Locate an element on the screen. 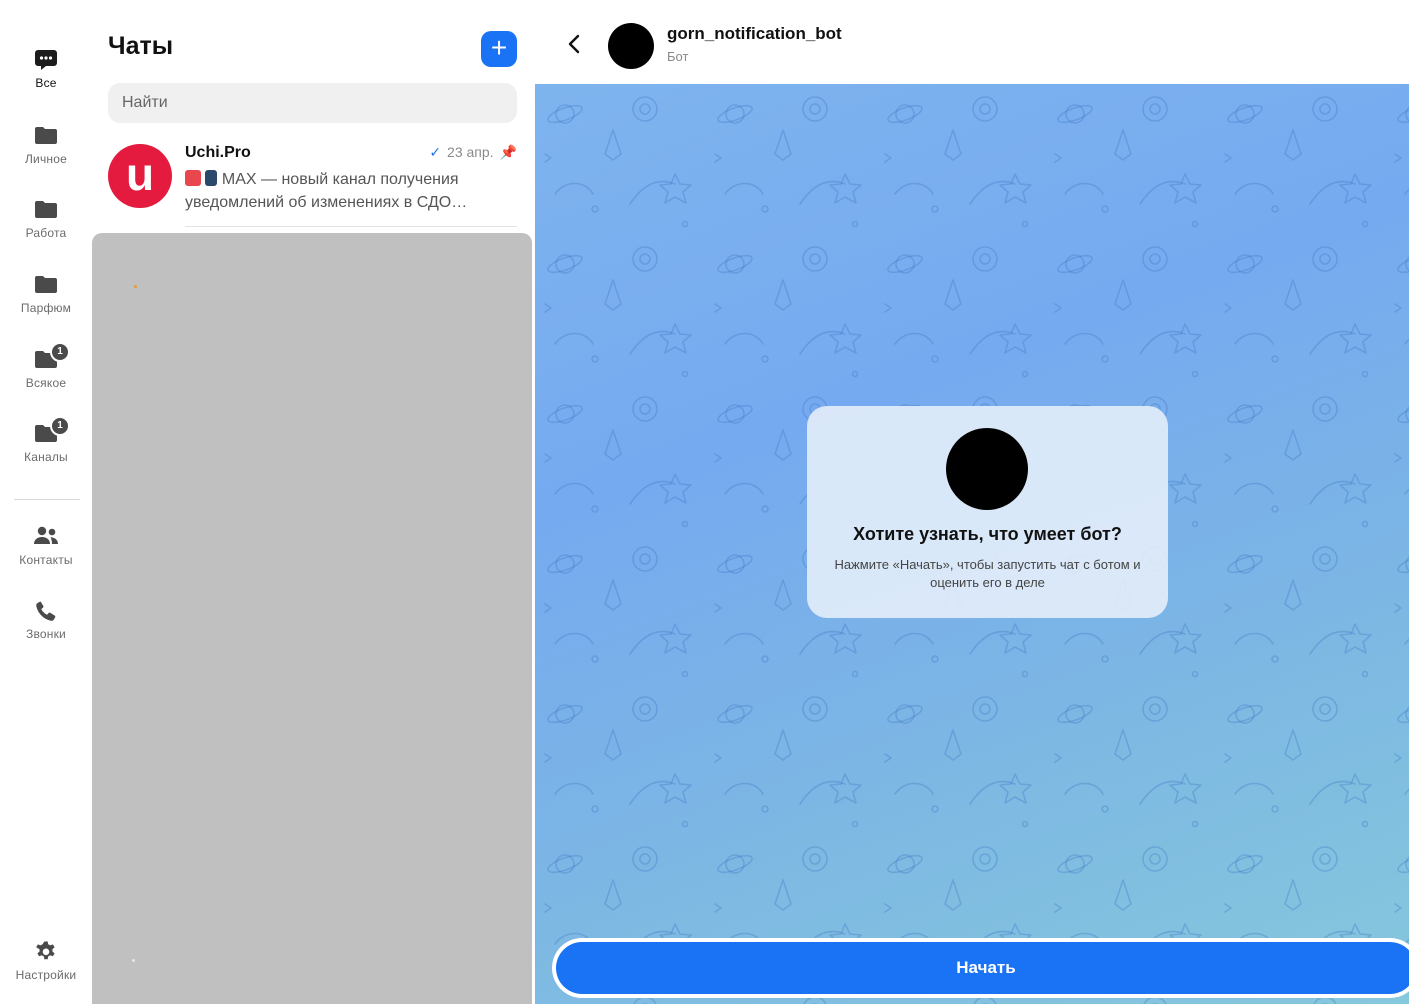 Image resolution: width=1409 pixels, height=1004 pixels. rail-item-channels: 1 Каналы is located at coordinates (46, 440).